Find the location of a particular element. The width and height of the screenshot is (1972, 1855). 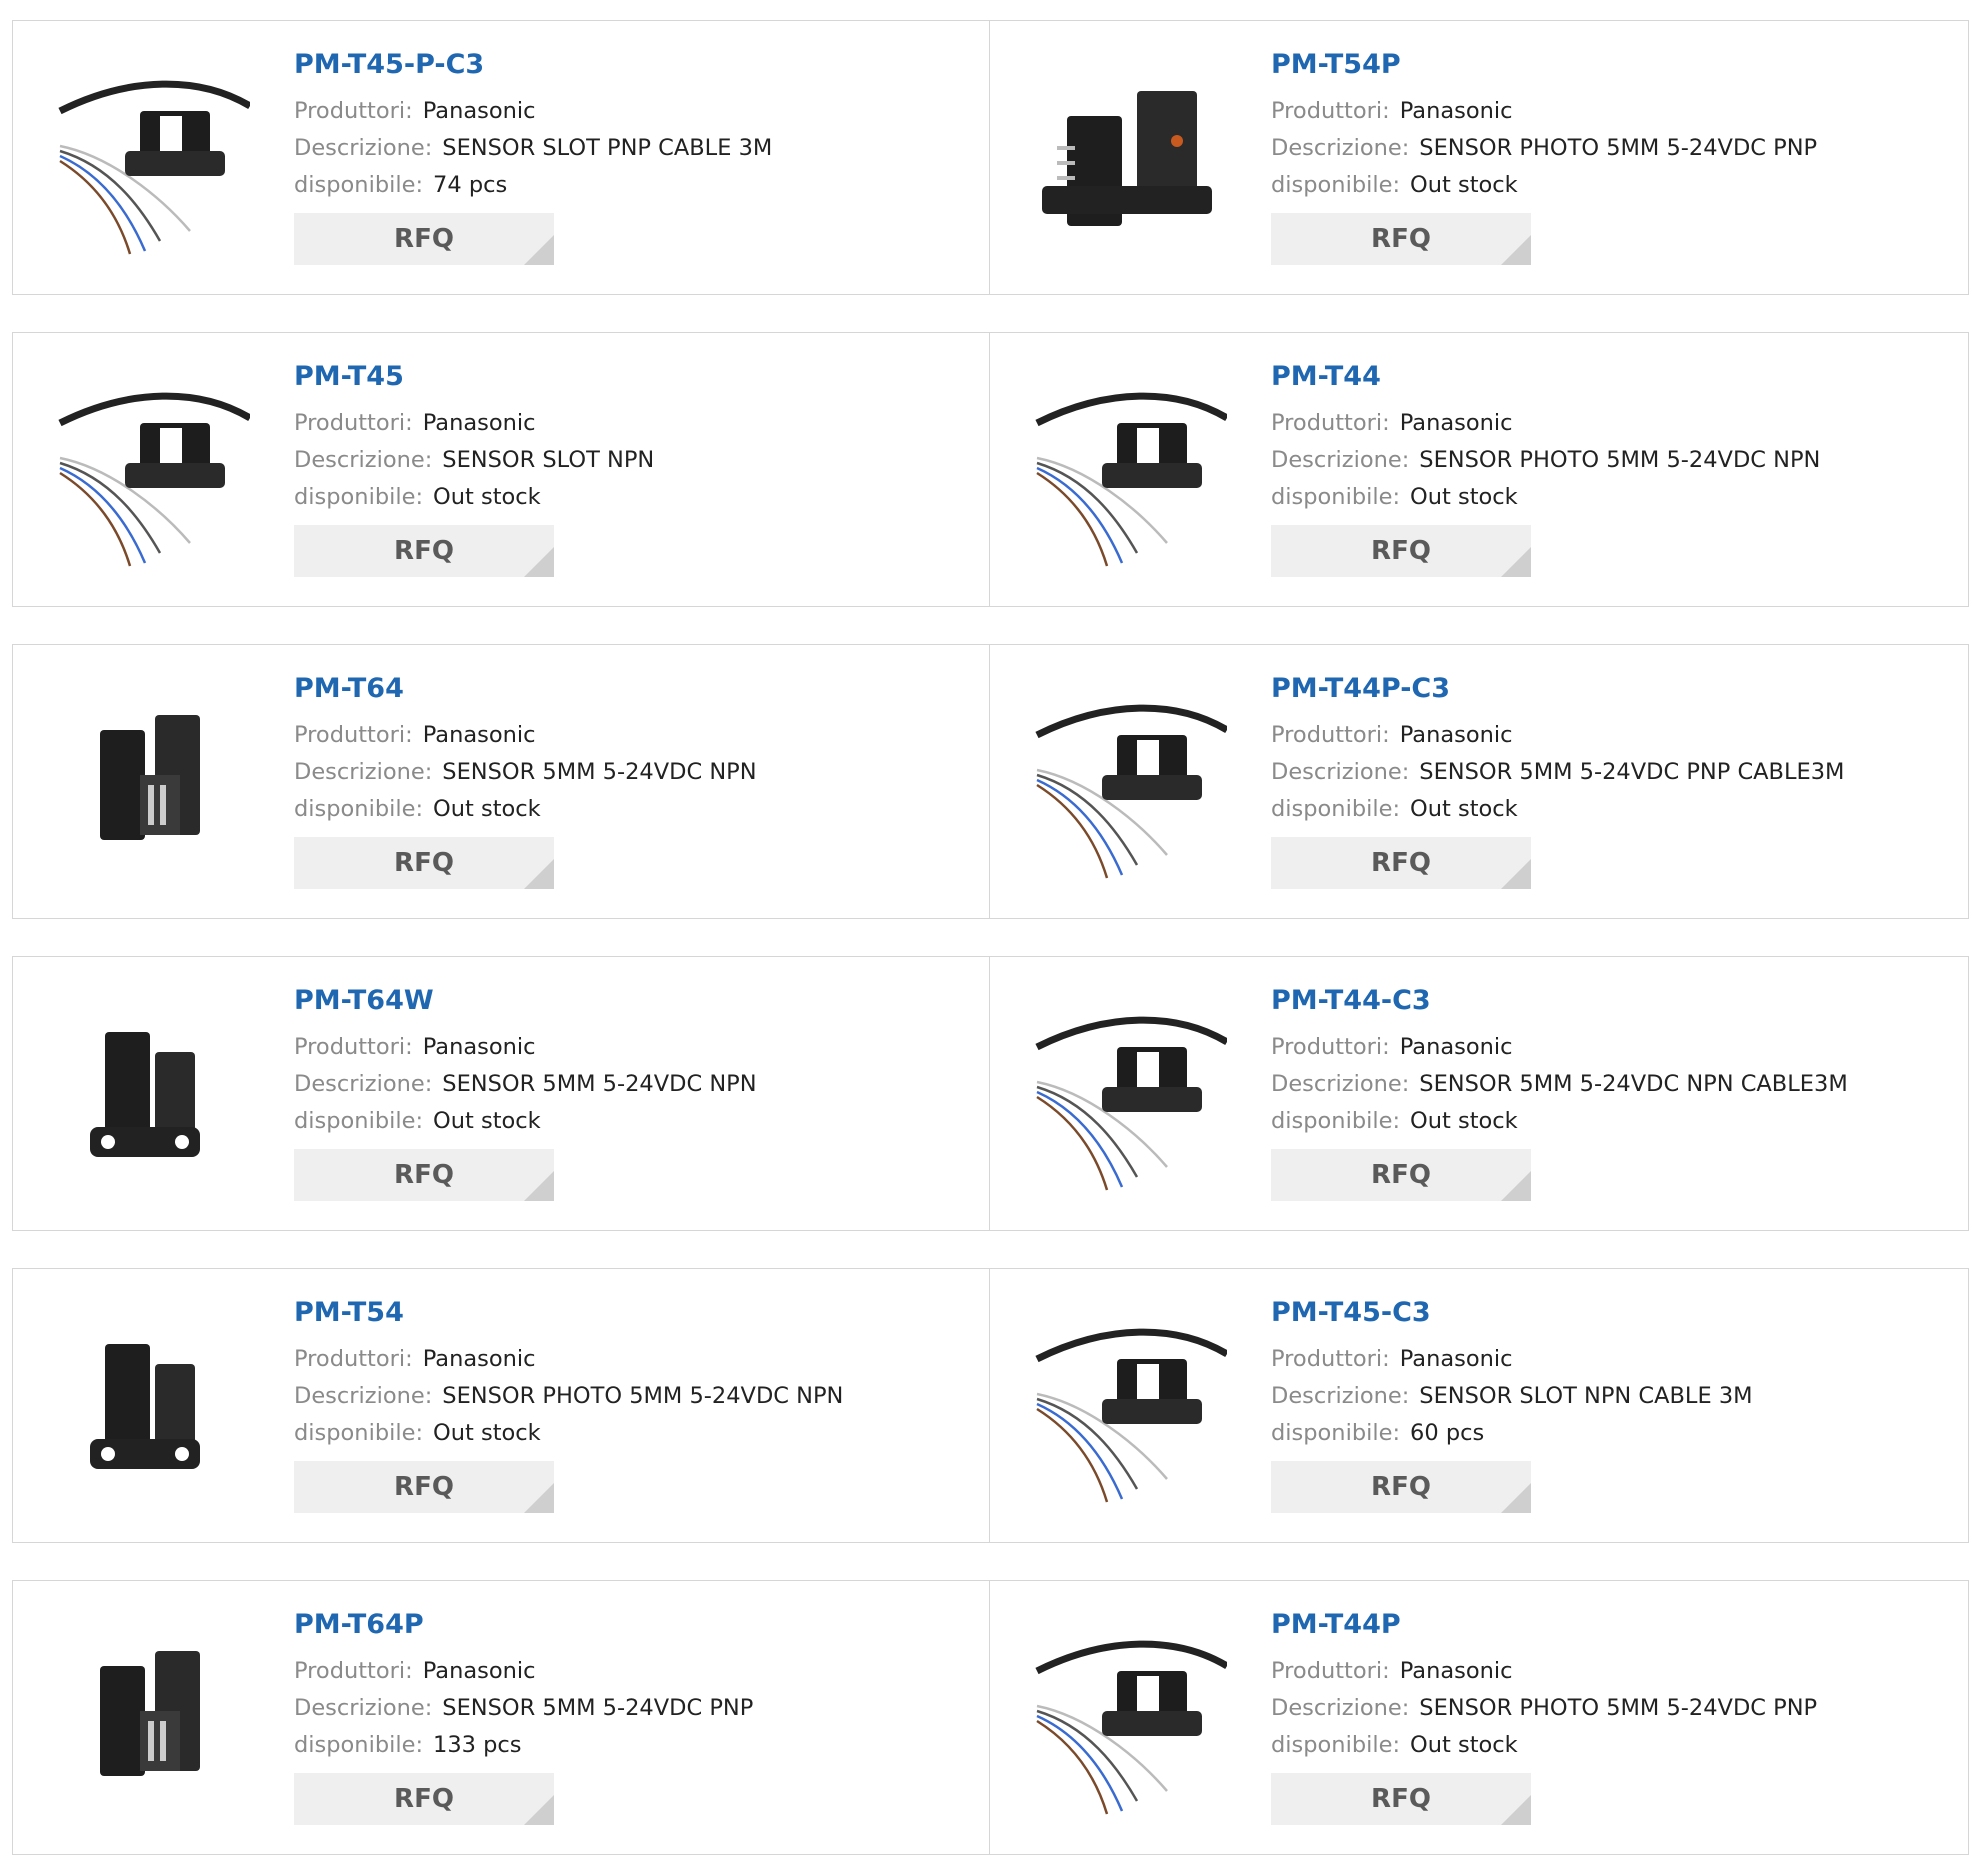

availability-value: 60 pcs is located at coordinates (1447, 1433).